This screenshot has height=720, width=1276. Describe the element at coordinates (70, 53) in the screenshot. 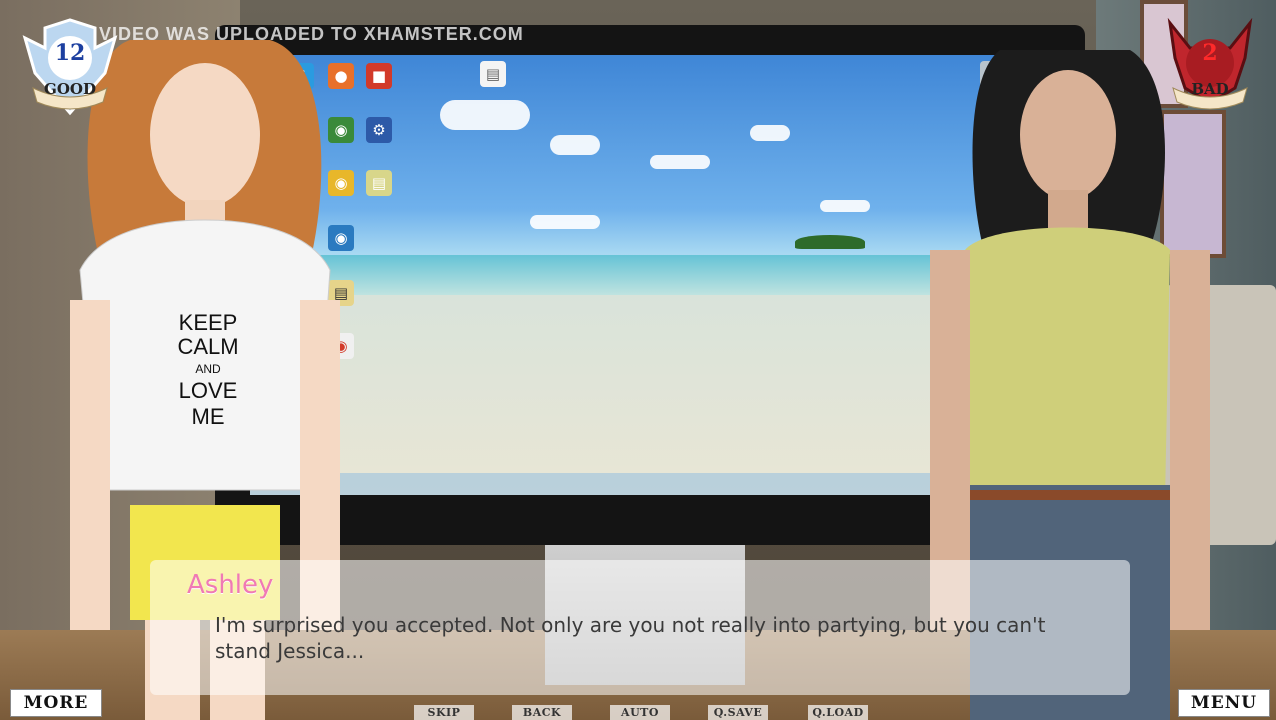

I see `good-score: 12` at that location.